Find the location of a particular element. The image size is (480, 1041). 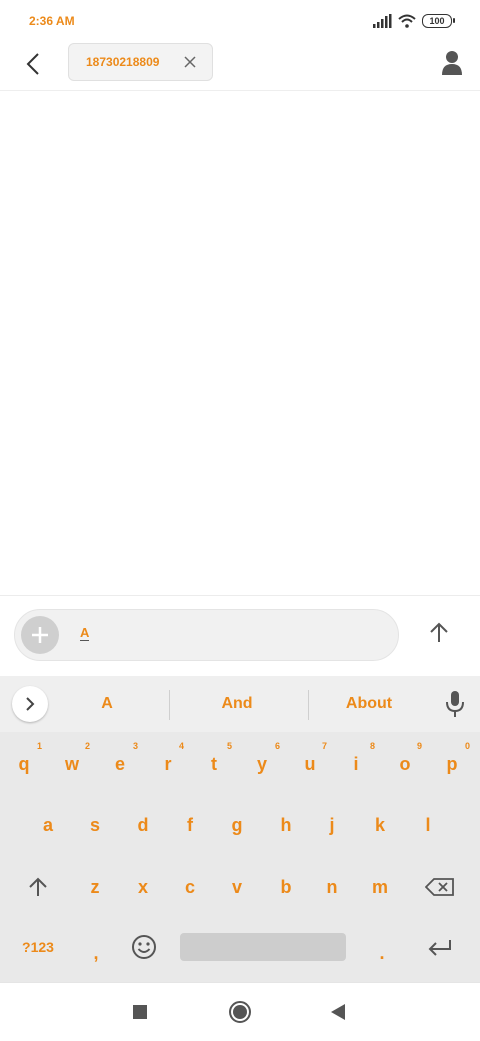

key-hint: 5 is located at coordinates (230, 746).